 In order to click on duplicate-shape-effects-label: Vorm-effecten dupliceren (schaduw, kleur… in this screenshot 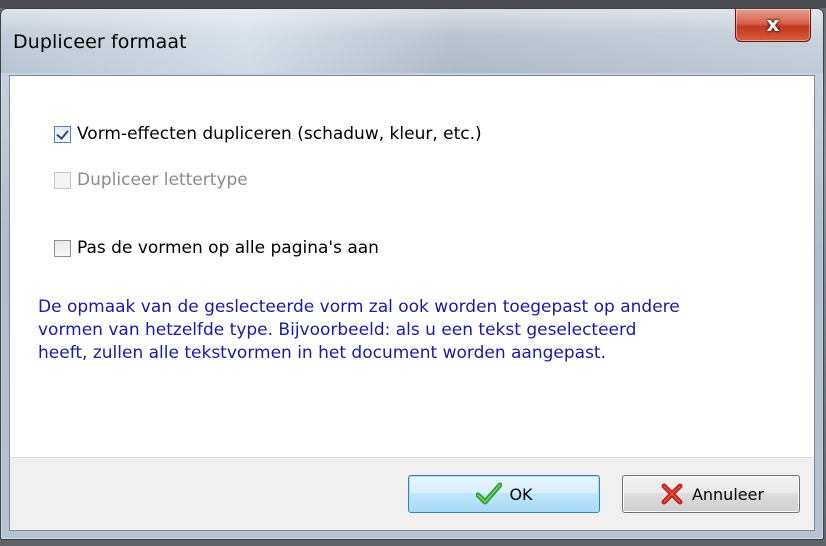, I will do `click(279, 134)`.